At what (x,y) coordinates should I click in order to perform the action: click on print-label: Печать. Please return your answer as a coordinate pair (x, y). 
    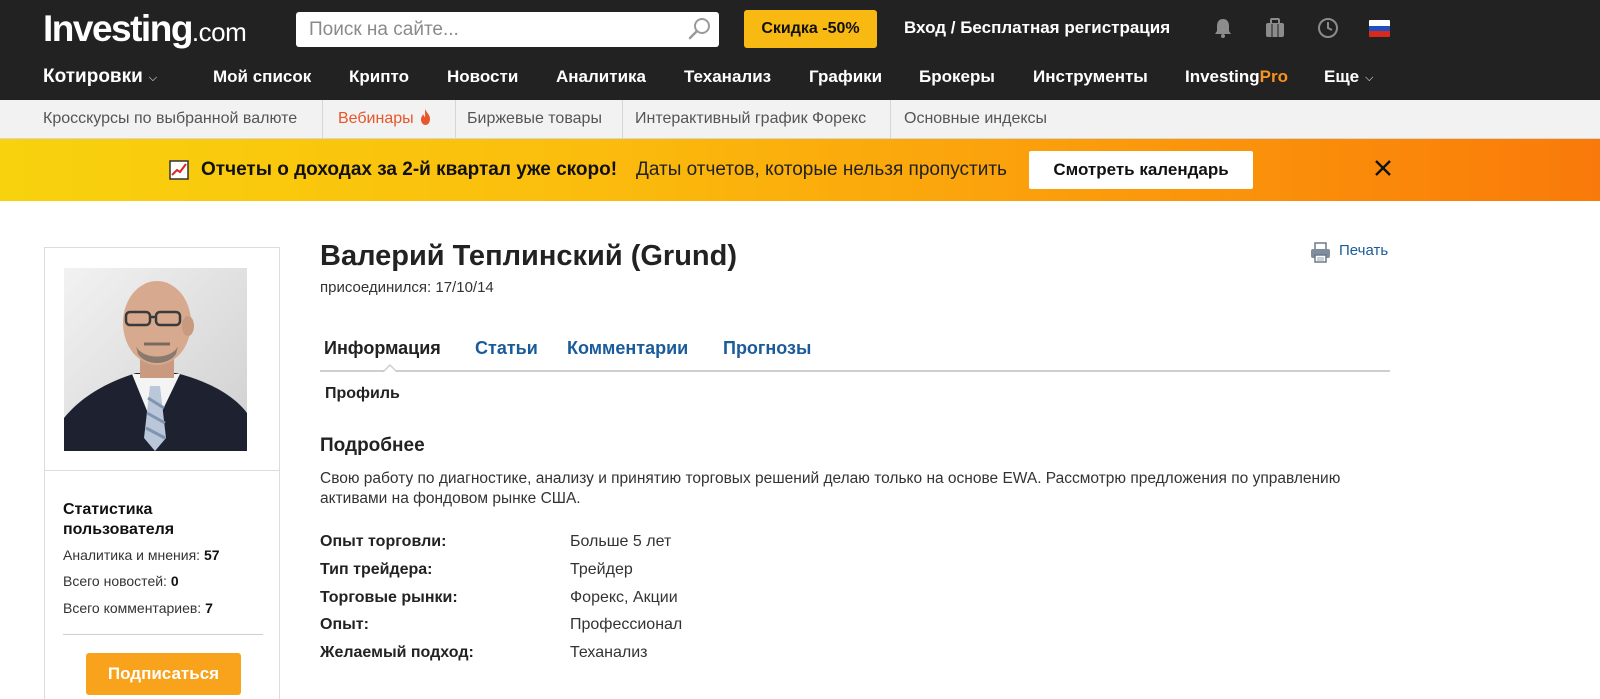
    Looking at the image, I should click on (1364, 250).